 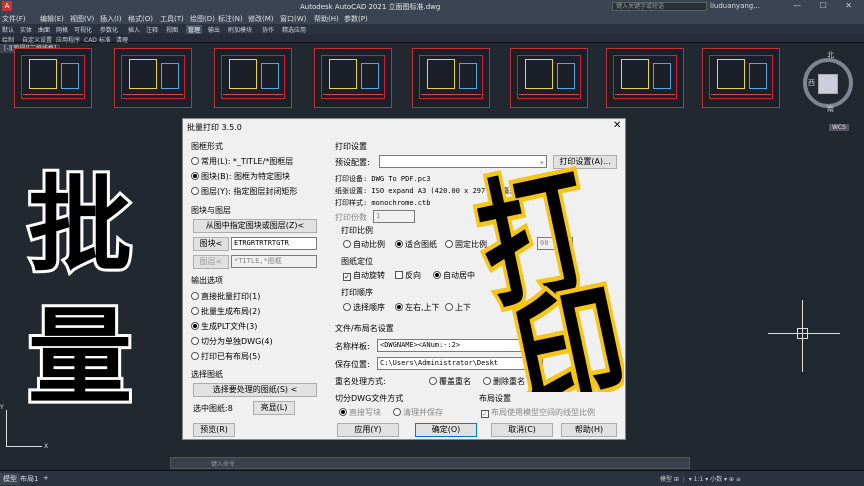 I want to click on reverse-checkbox: 反向, so click(x=408, y=275).